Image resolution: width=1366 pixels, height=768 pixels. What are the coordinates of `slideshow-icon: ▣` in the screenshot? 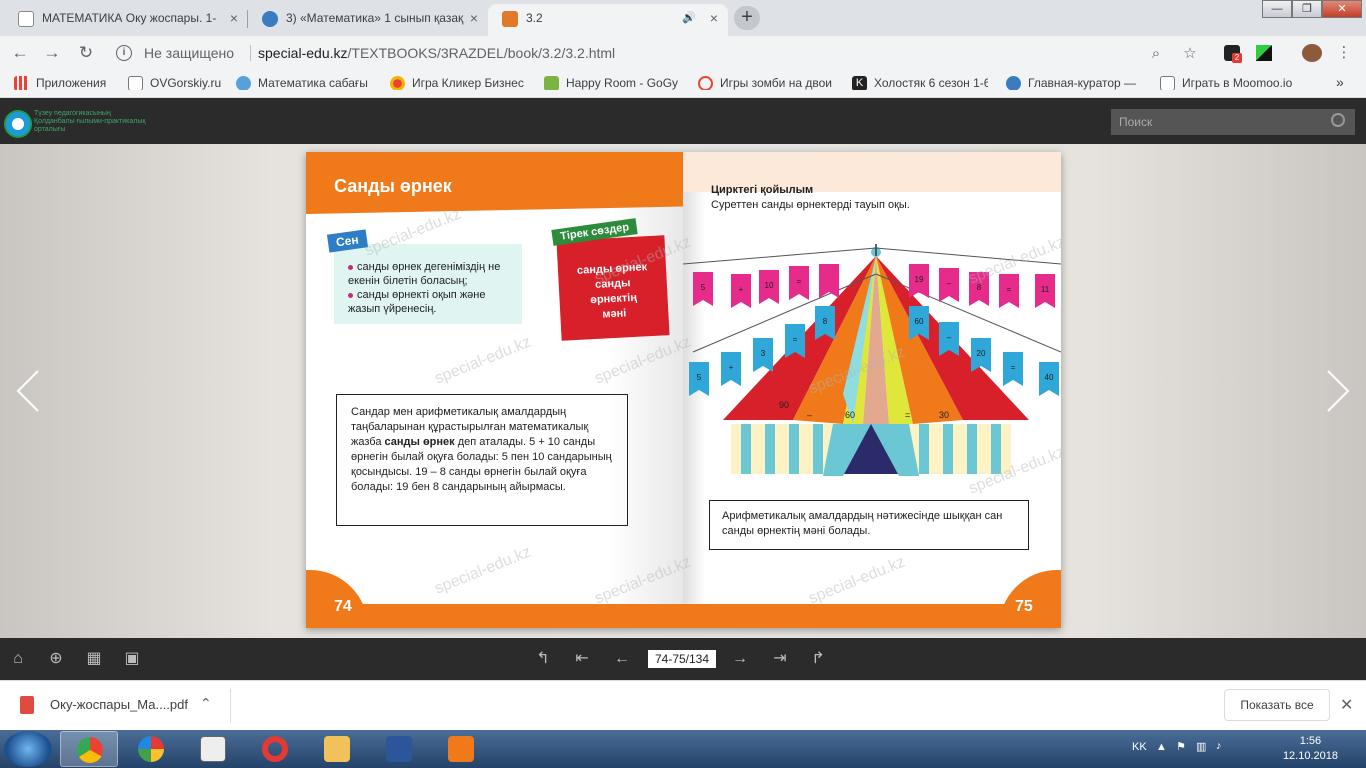 It's located at (132, 659).